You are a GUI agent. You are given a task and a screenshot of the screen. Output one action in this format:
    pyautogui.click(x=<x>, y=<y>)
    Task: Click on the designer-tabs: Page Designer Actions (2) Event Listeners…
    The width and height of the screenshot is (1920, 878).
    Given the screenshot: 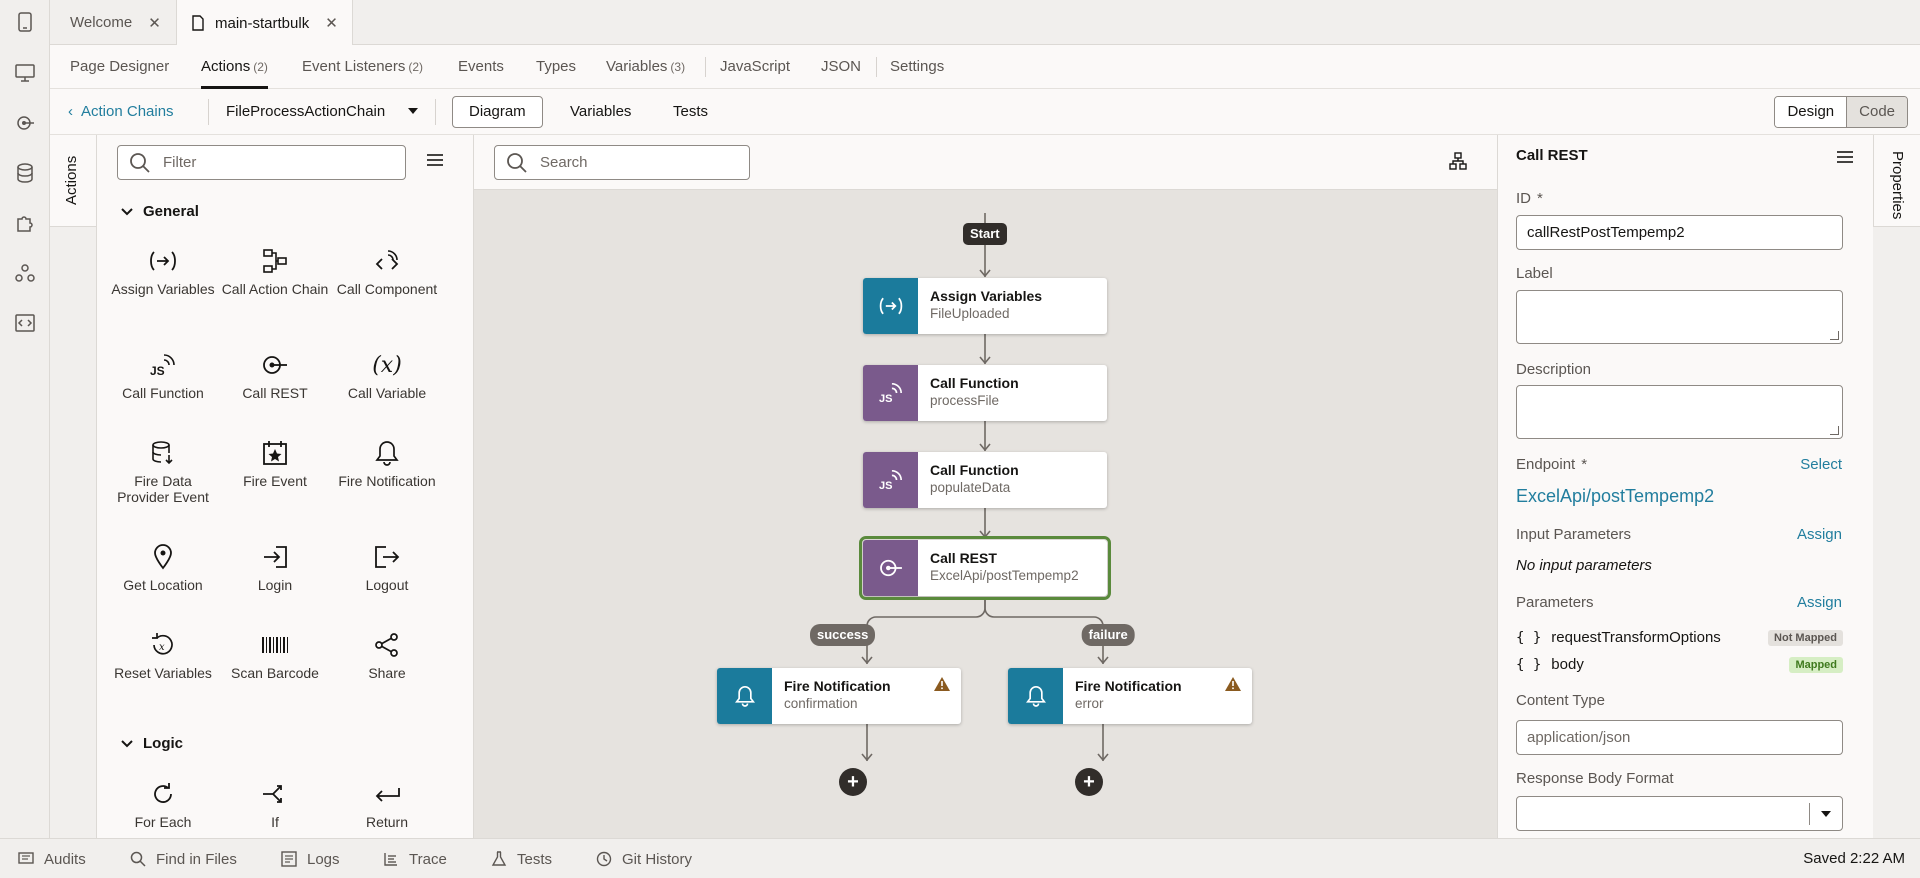 What is the action you would take?
    pyautogui.click(x=985, y=67)
    